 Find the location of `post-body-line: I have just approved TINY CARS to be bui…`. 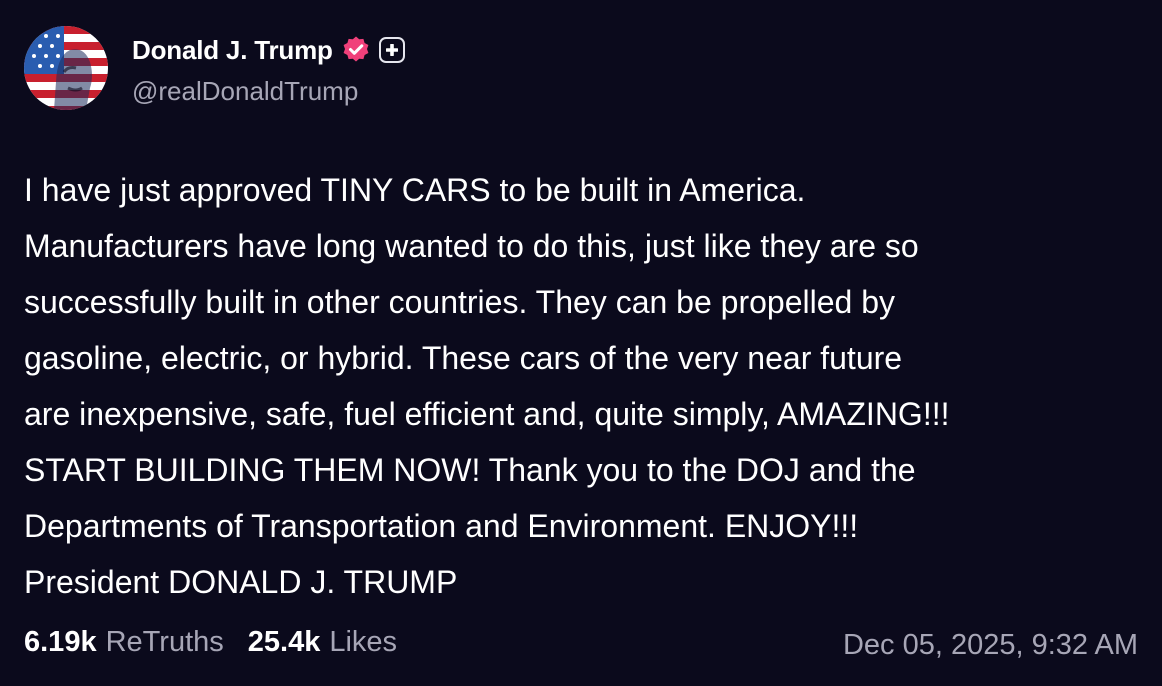

post-body-line: I have just approved TINY CARS to be bui… is located at coordinates (415, 190).